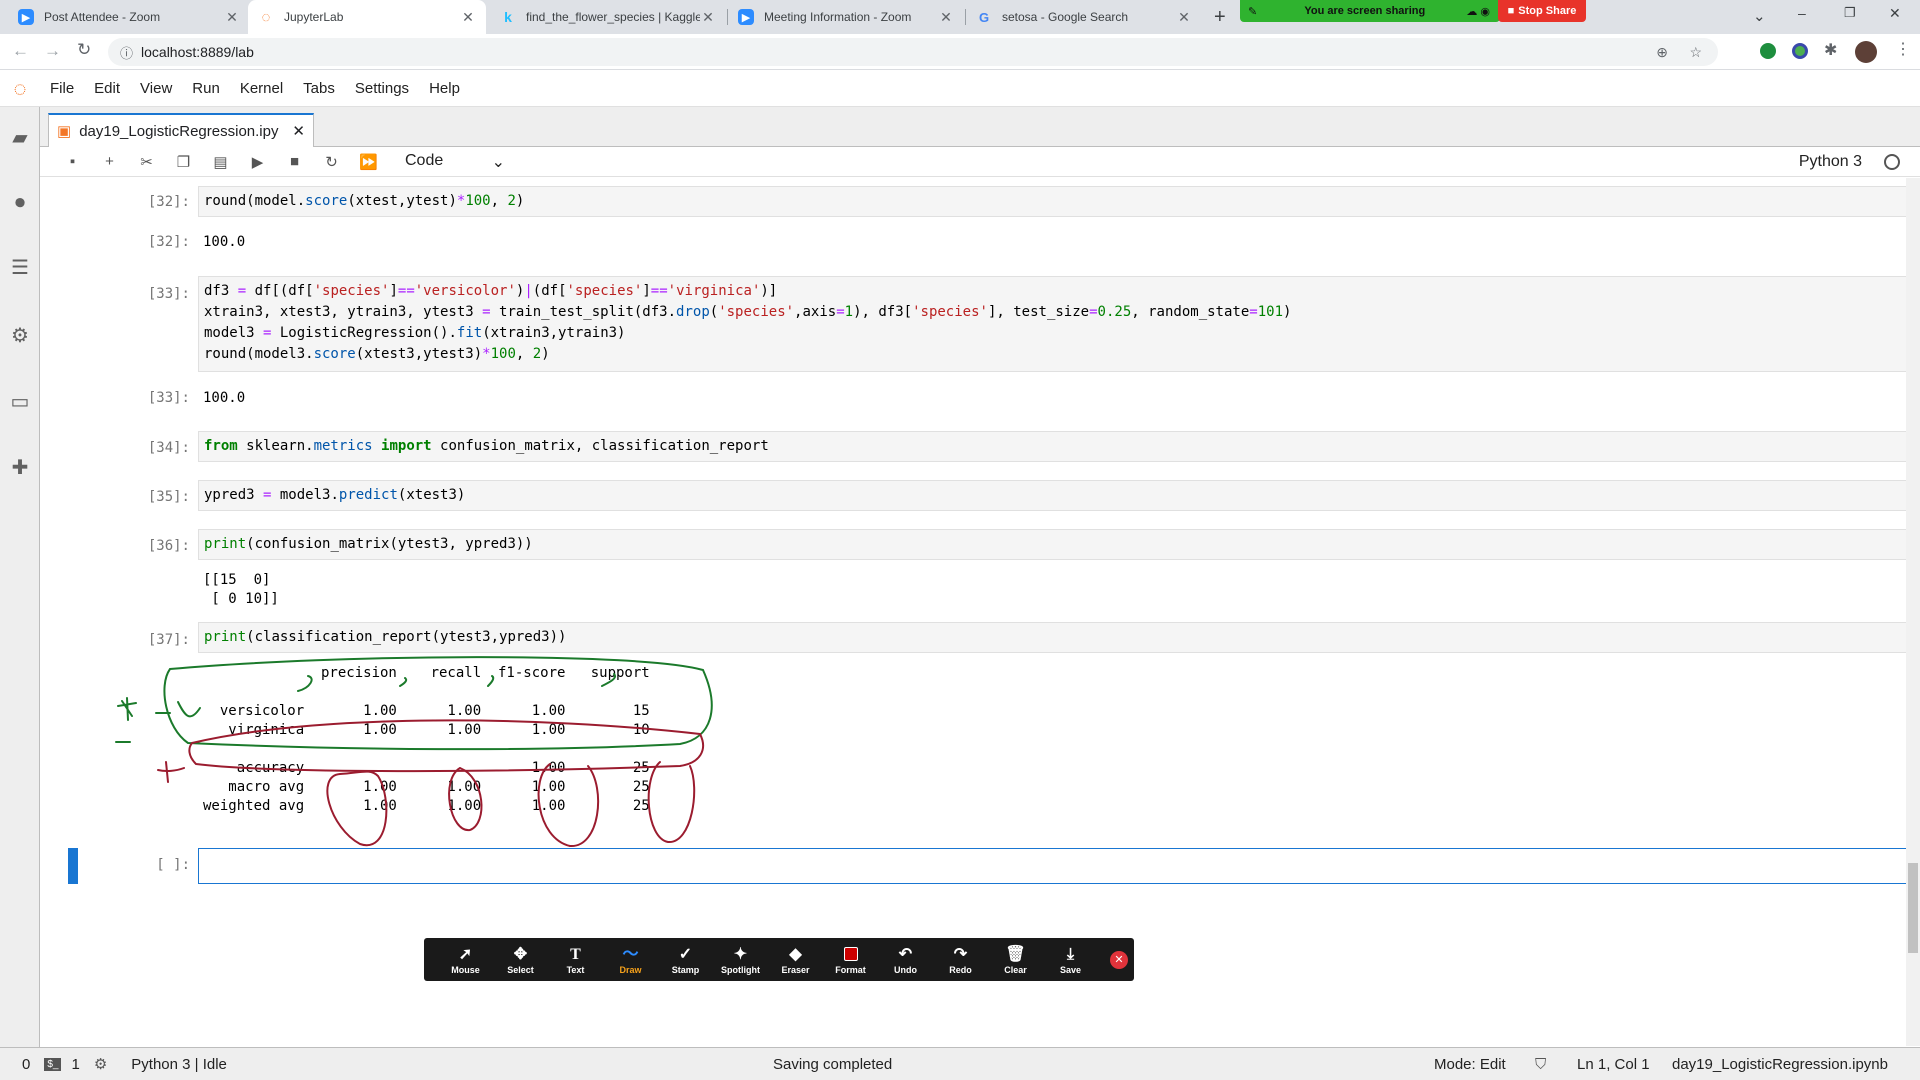  Describe the element at coordinates (508, 17) in the screenshot. I see `kaggle-icon: k` at that location.